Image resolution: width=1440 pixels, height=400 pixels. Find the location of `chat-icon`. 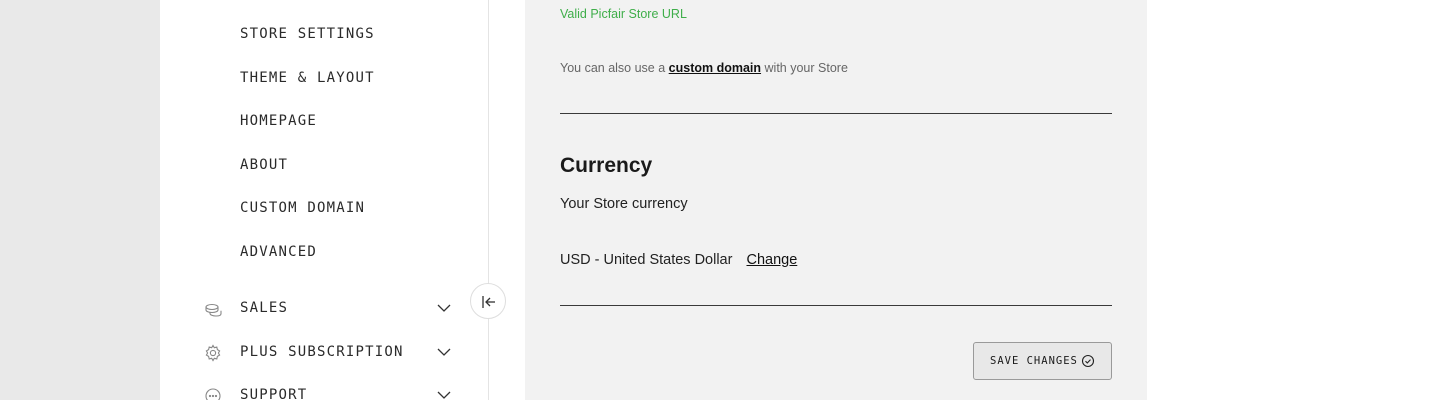

chat-icon is located at coordinates (213, 394).